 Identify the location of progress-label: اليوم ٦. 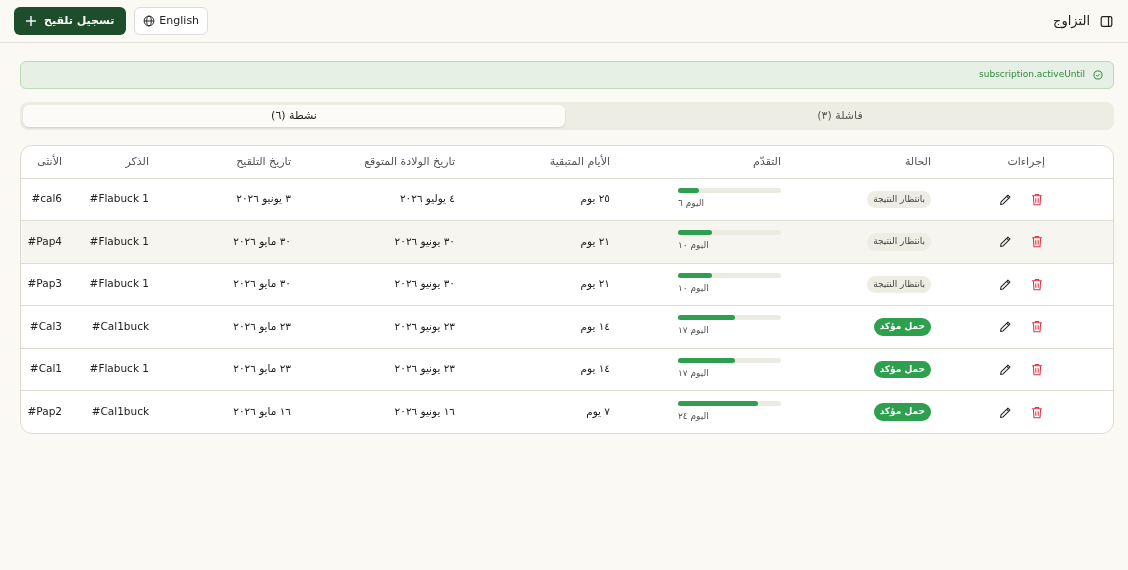
(691, 203).